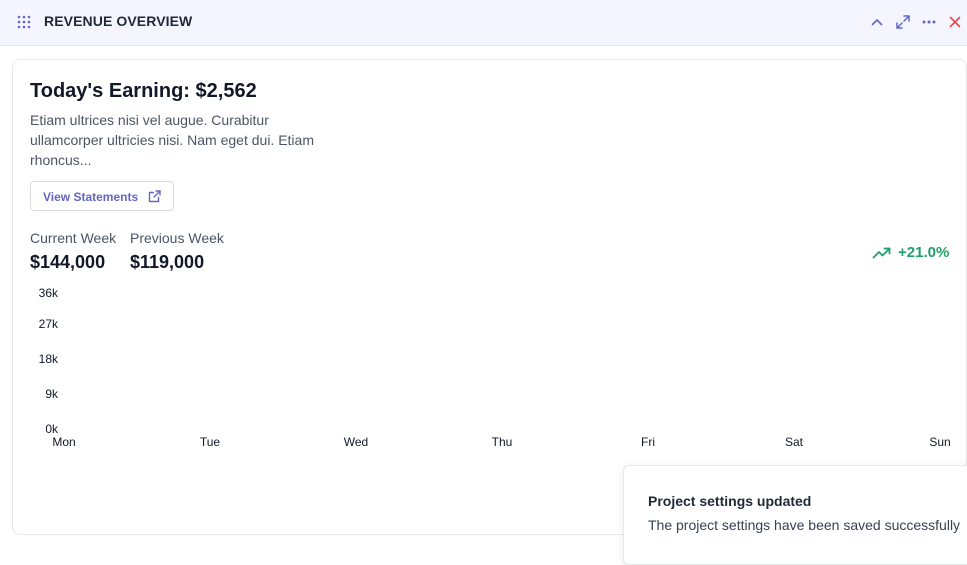  What do you see at coordinates (210, 442) in the screenshot?
I see `x-tick-label: Tue` at bounding box center [210, 442].